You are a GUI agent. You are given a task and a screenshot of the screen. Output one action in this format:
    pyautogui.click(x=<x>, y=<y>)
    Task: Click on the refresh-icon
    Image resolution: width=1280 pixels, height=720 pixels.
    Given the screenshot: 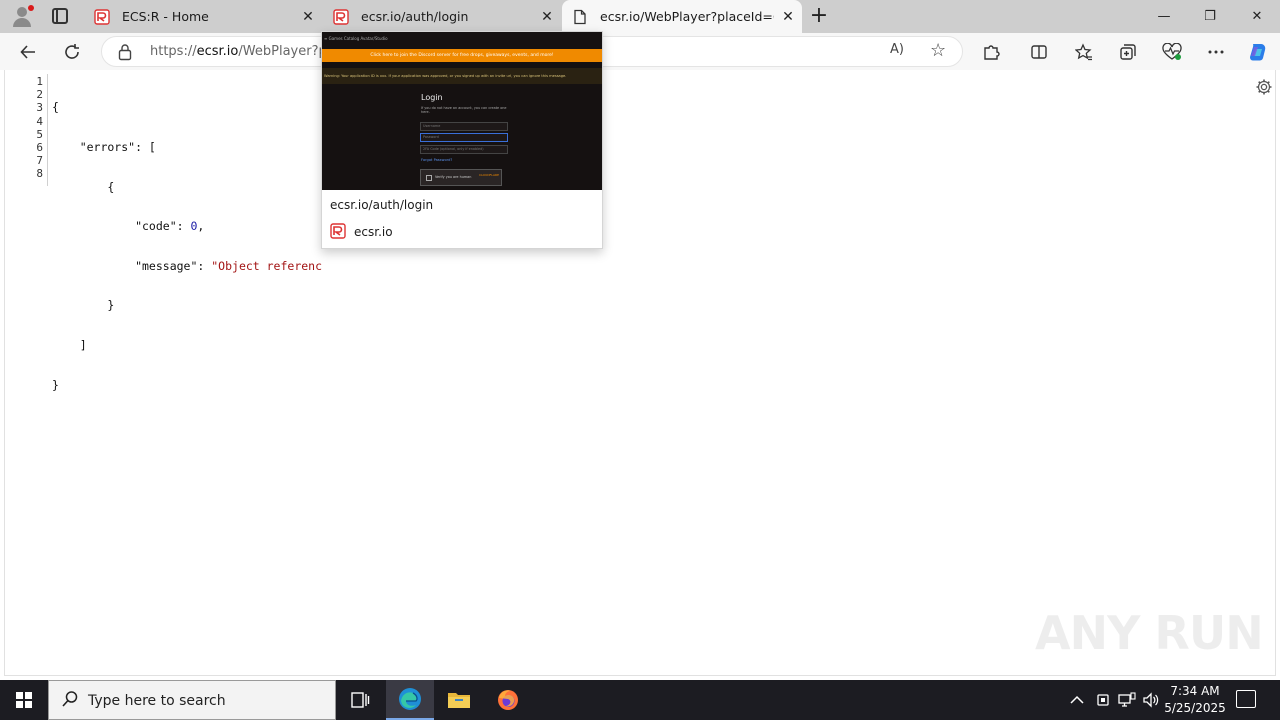 What is the action you would take?
    pyautogui.click(x=72, y=51)
    